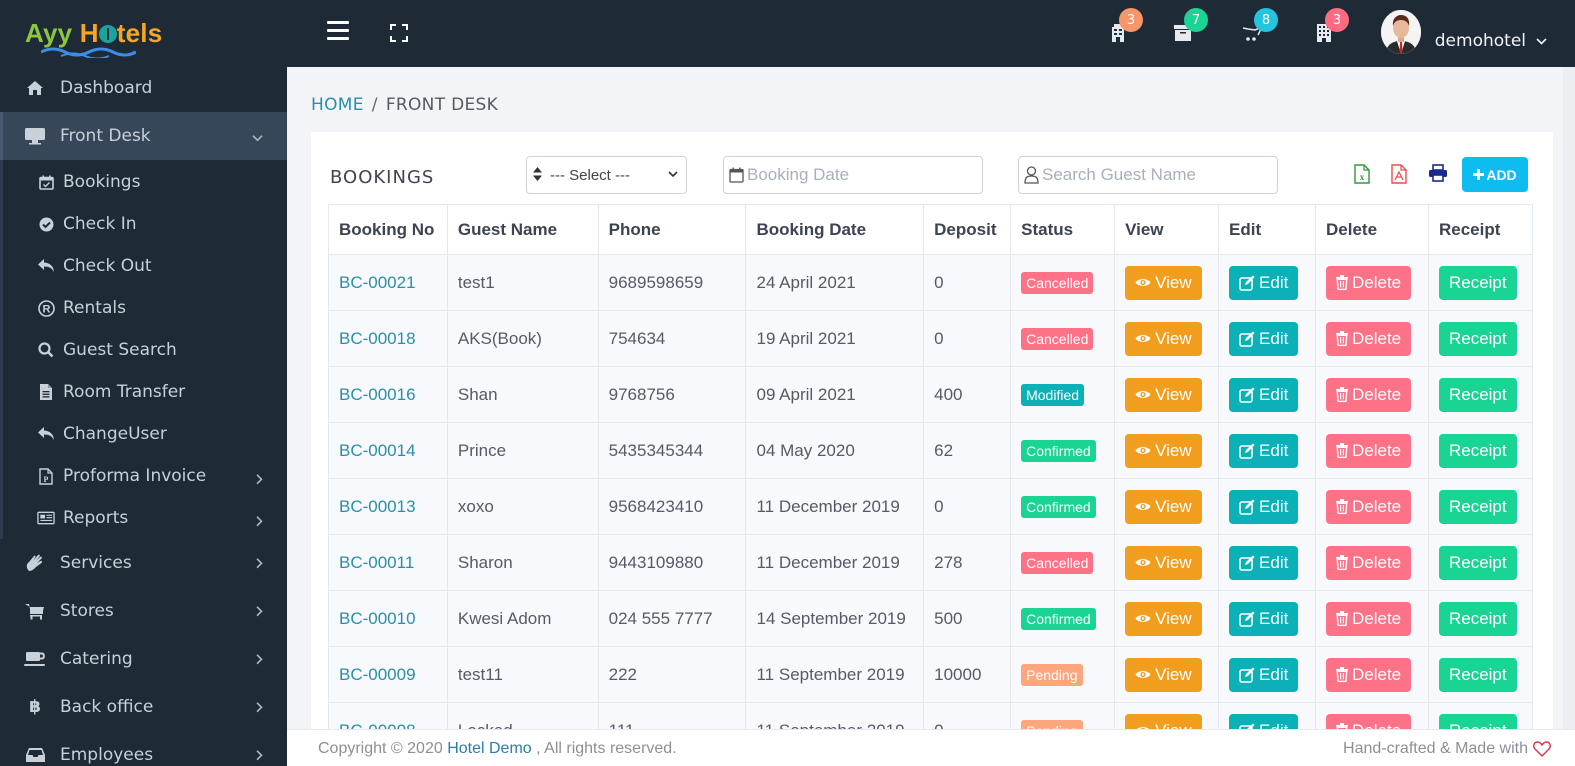 This screenshot has height=766, width=1575. Describe the element at coordinates (388, 717) in the screenshot. I see `booking-number-link: BC-00008` at that location.